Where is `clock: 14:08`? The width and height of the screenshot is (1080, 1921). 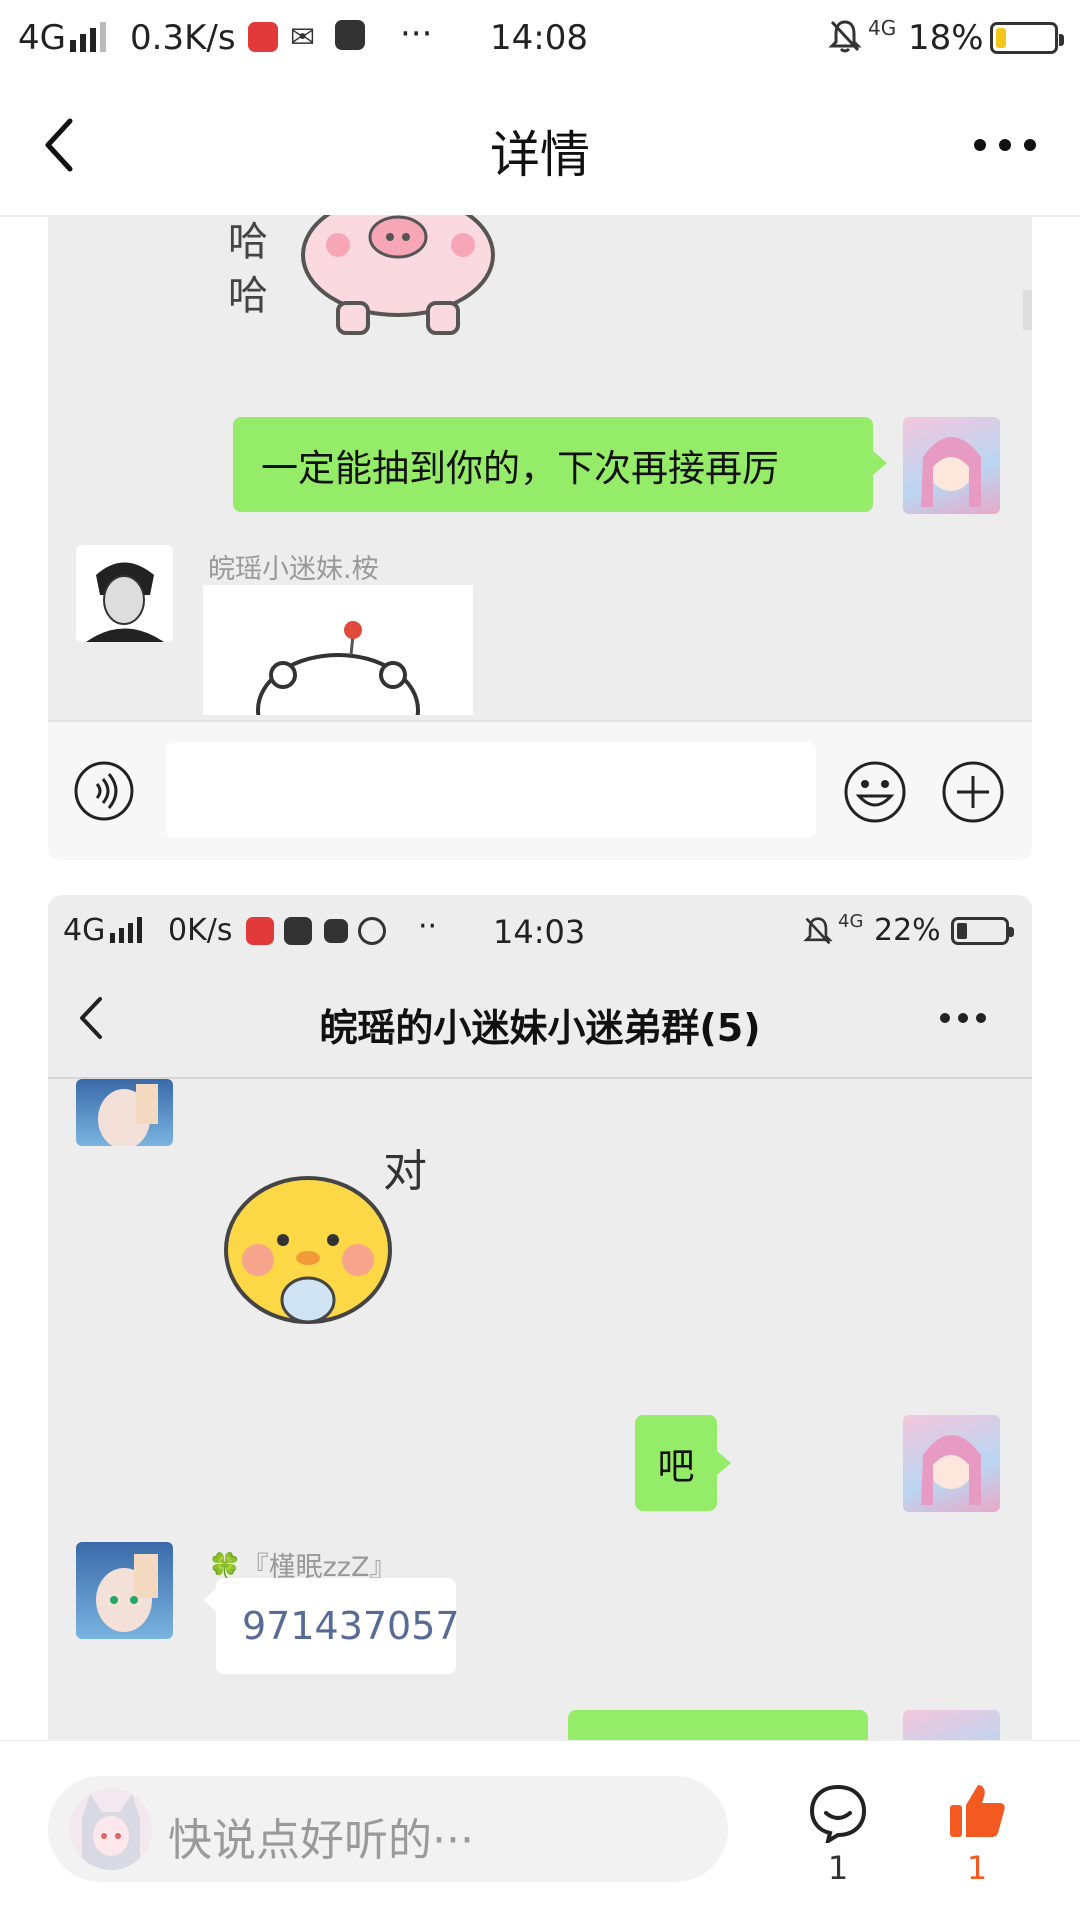
clock: 14:08 is located at coordinates (539, 38).